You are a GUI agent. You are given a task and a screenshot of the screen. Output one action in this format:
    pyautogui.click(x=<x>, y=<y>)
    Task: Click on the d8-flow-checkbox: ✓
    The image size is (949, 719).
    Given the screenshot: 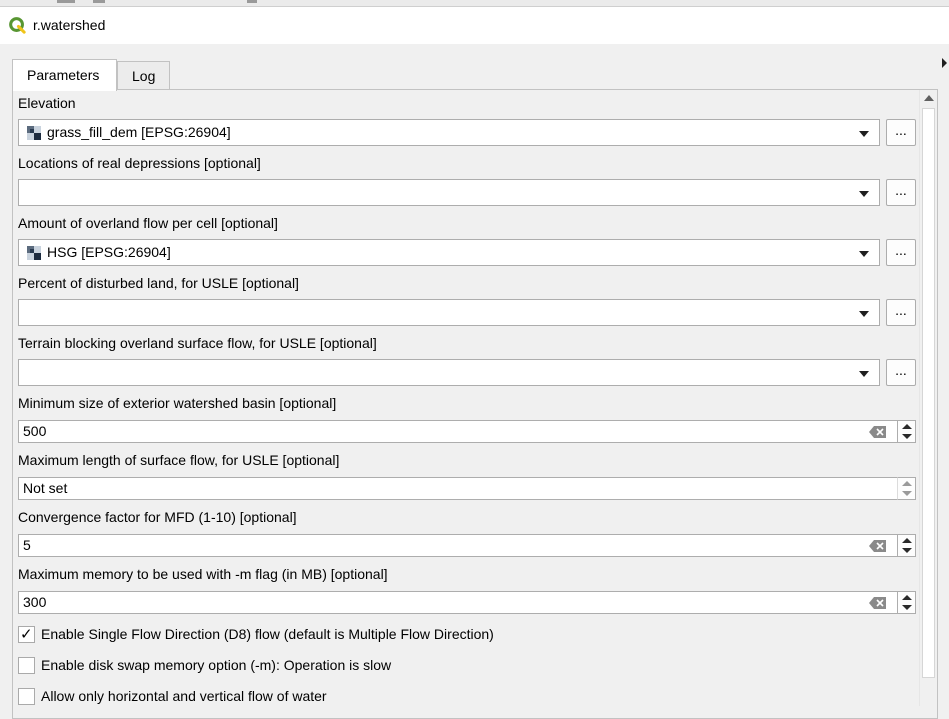 What is the action you would take?
    pyautogui.click(x=26, y=634)
    